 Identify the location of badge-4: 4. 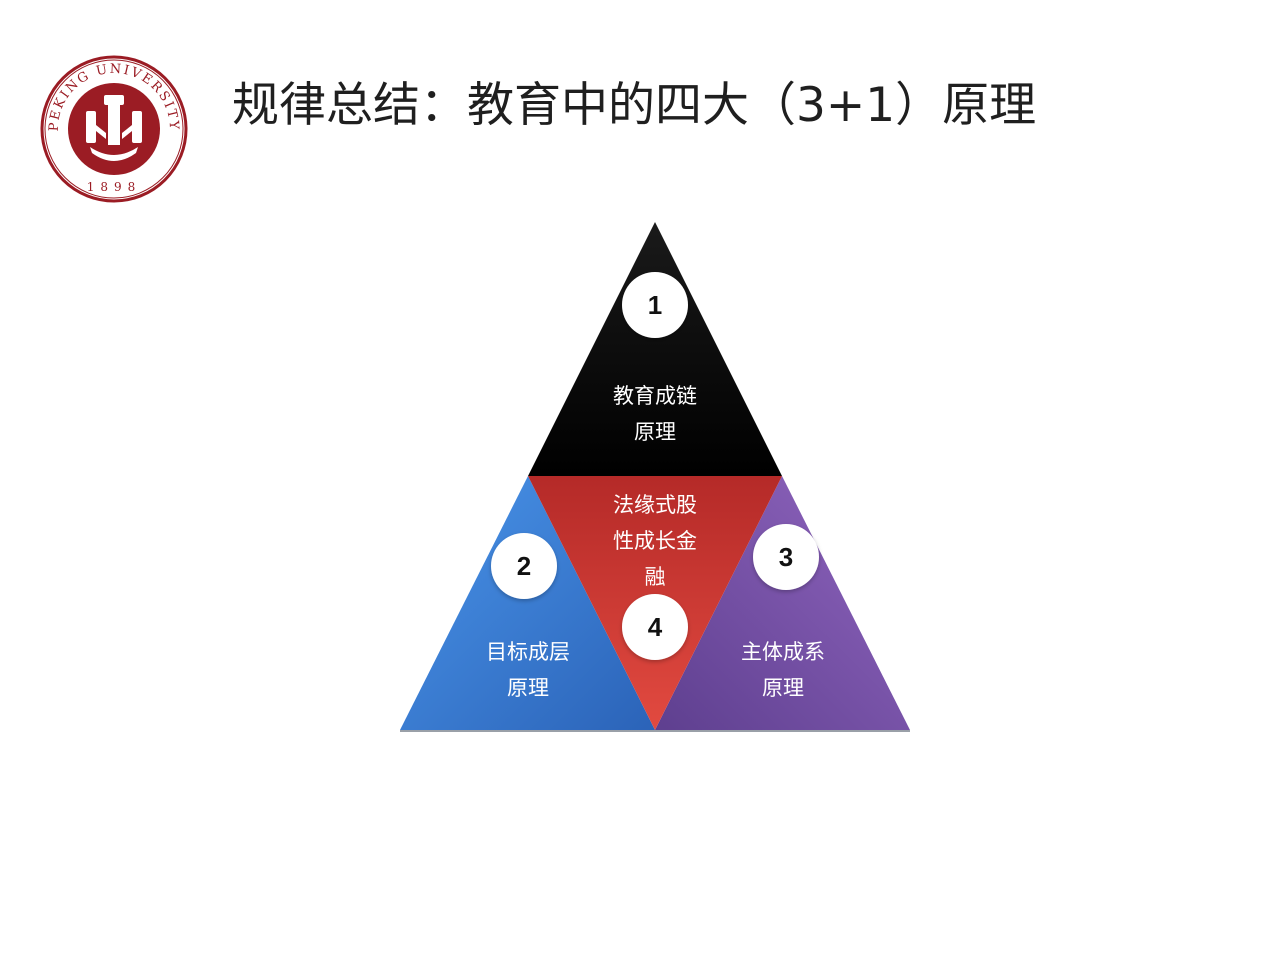
(655, 627).